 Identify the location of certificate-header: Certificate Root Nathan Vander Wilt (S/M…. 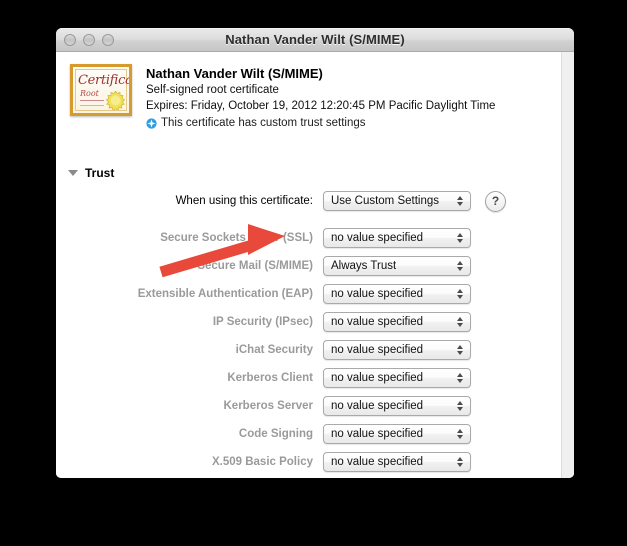
(282, 97).